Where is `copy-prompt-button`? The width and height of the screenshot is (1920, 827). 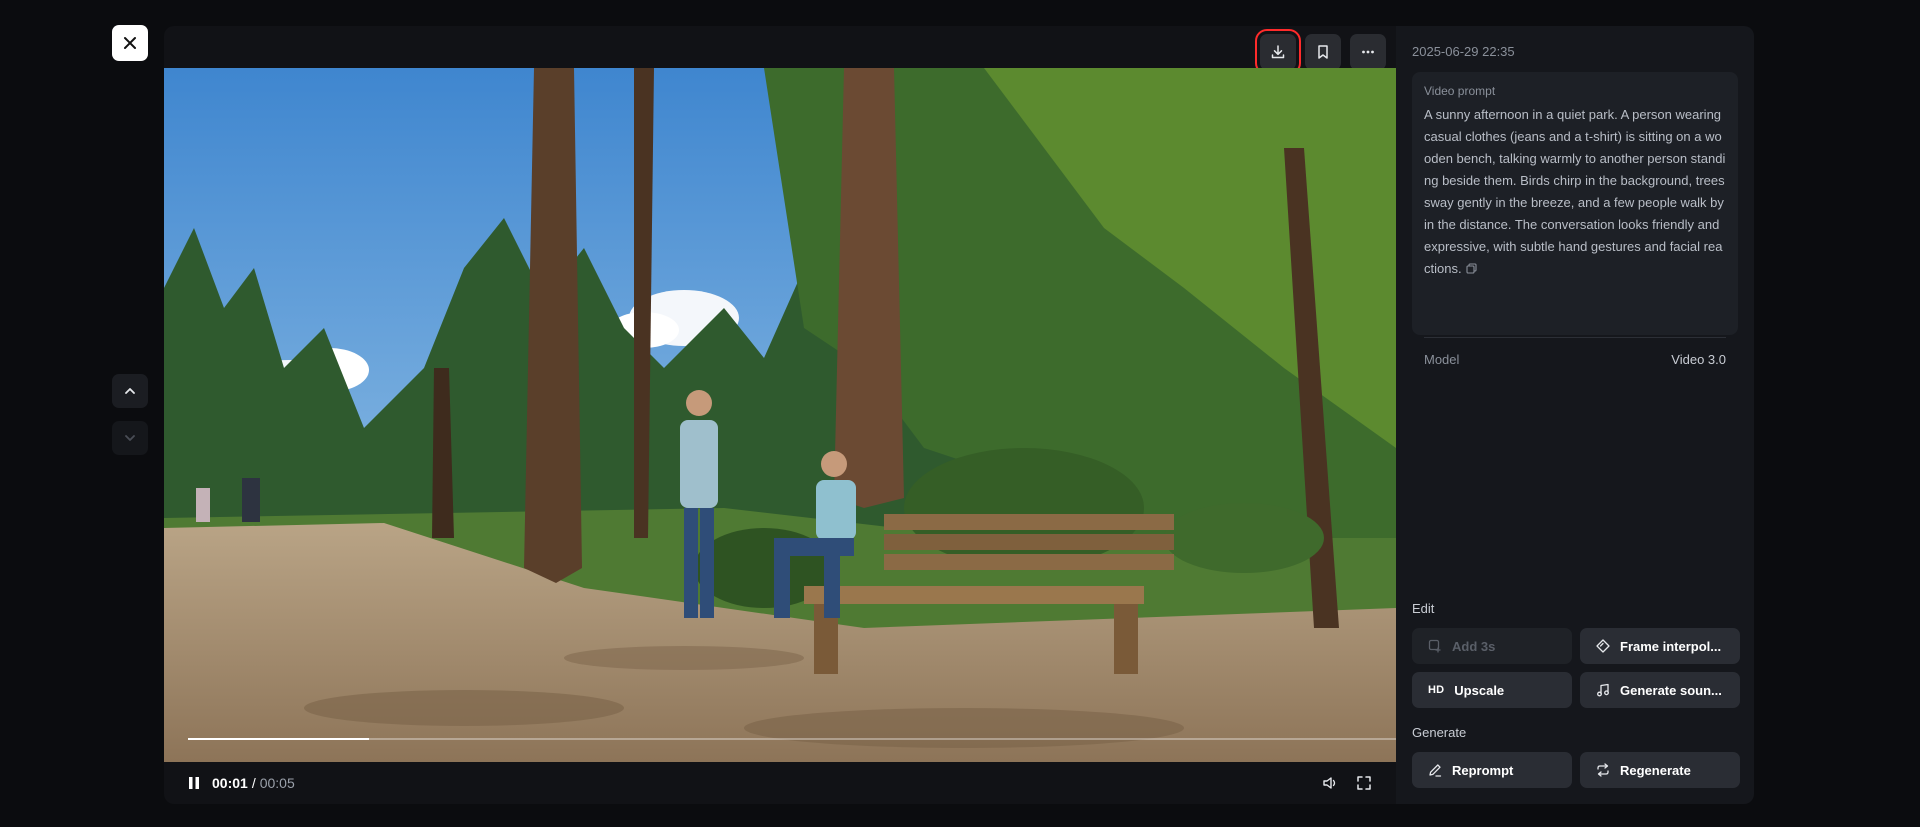 copy-prompt-button is located at coordinates (1471, 270).